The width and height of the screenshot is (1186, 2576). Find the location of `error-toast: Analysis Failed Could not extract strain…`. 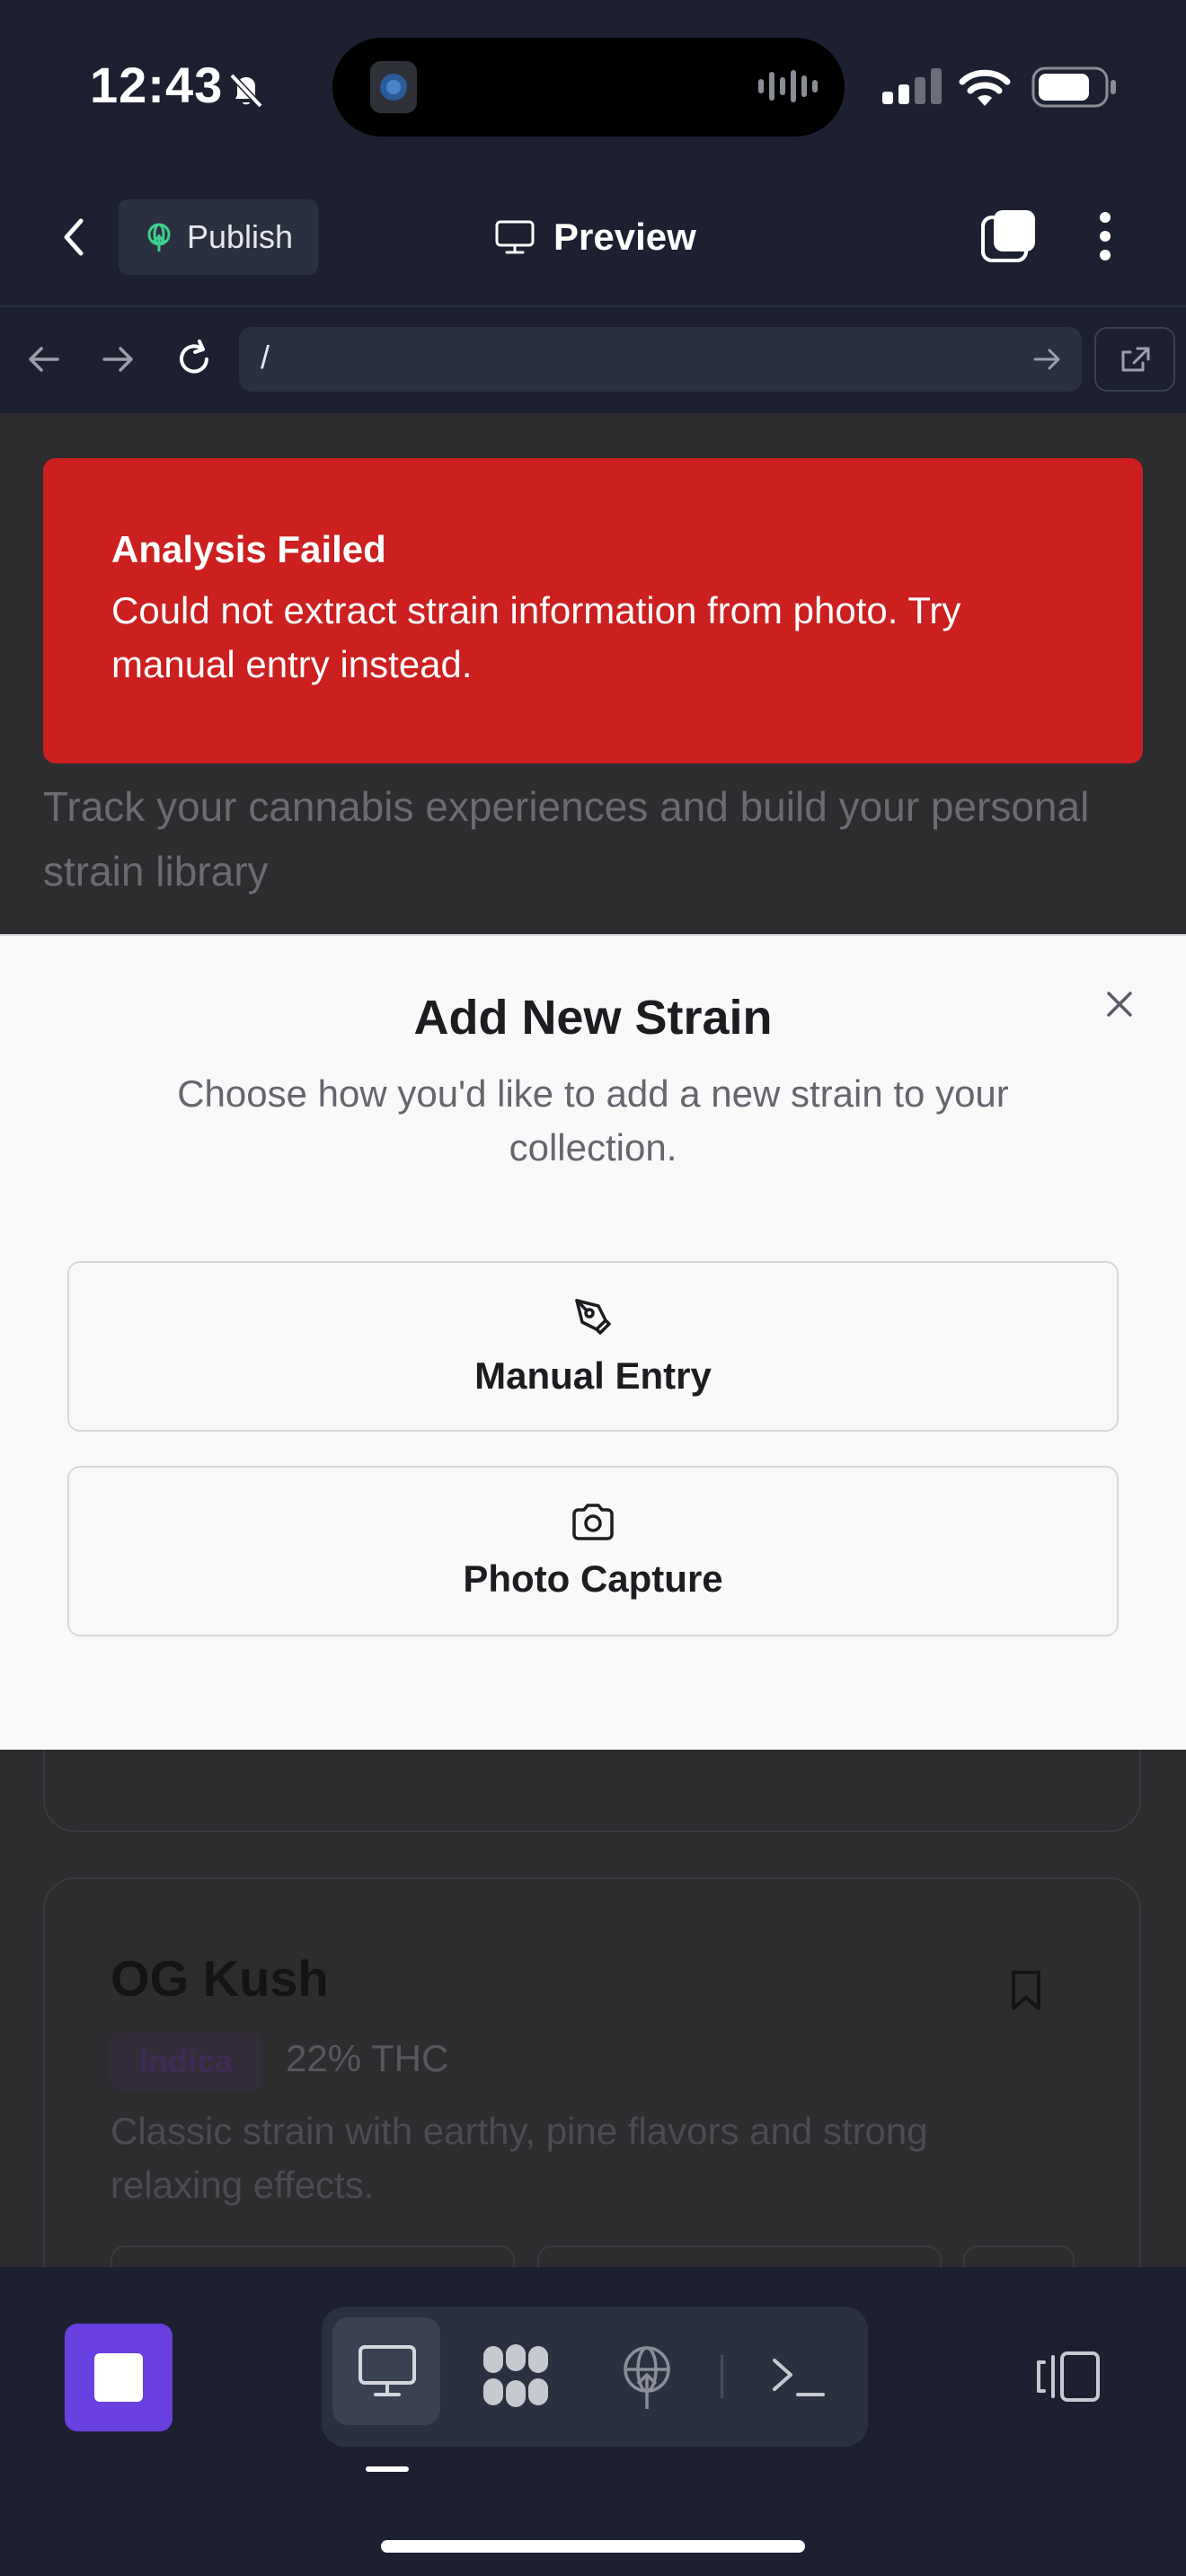

error-toast: Analysis Failed Could not extract strain… is located at coordinates (593, 610).